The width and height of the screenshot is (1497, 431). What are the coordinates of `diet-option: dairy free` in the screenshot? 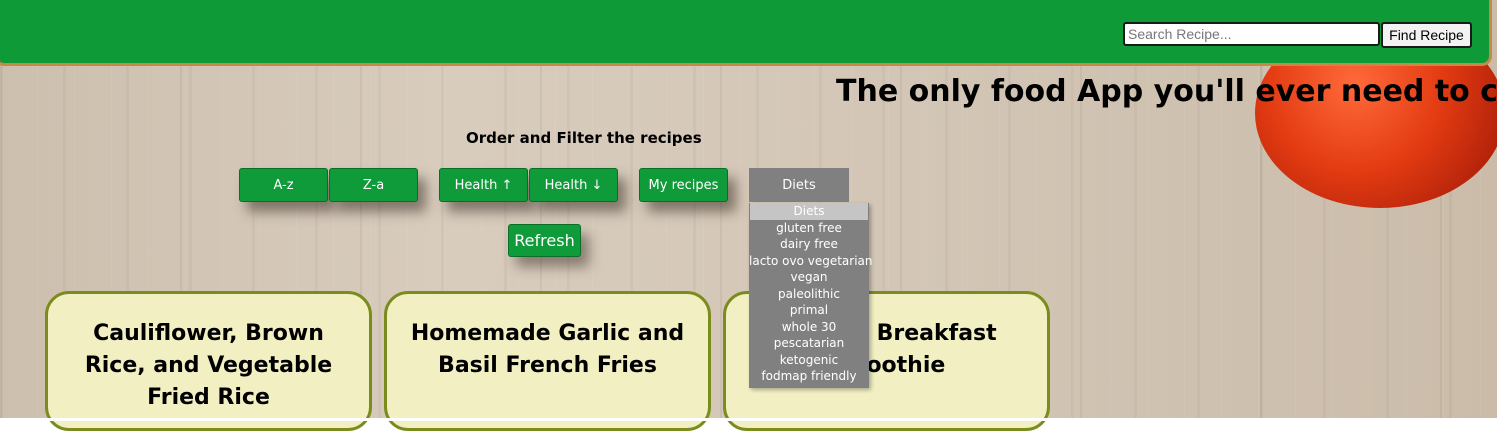 It's located at (809, 244).